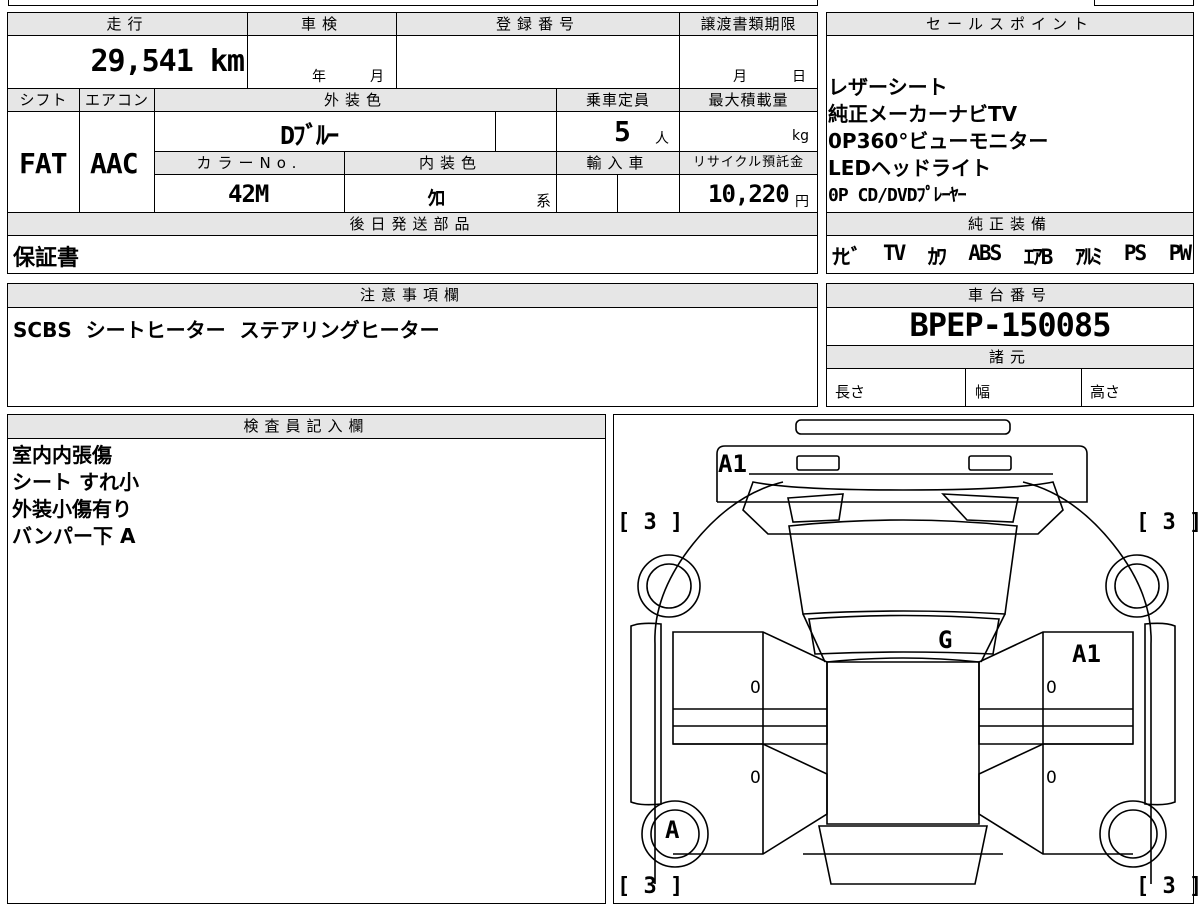 The image size is (1200, 904). Describe the element at coordinates (1135, 253) in the screenshot. I see `equipment-item: PS` at that location.